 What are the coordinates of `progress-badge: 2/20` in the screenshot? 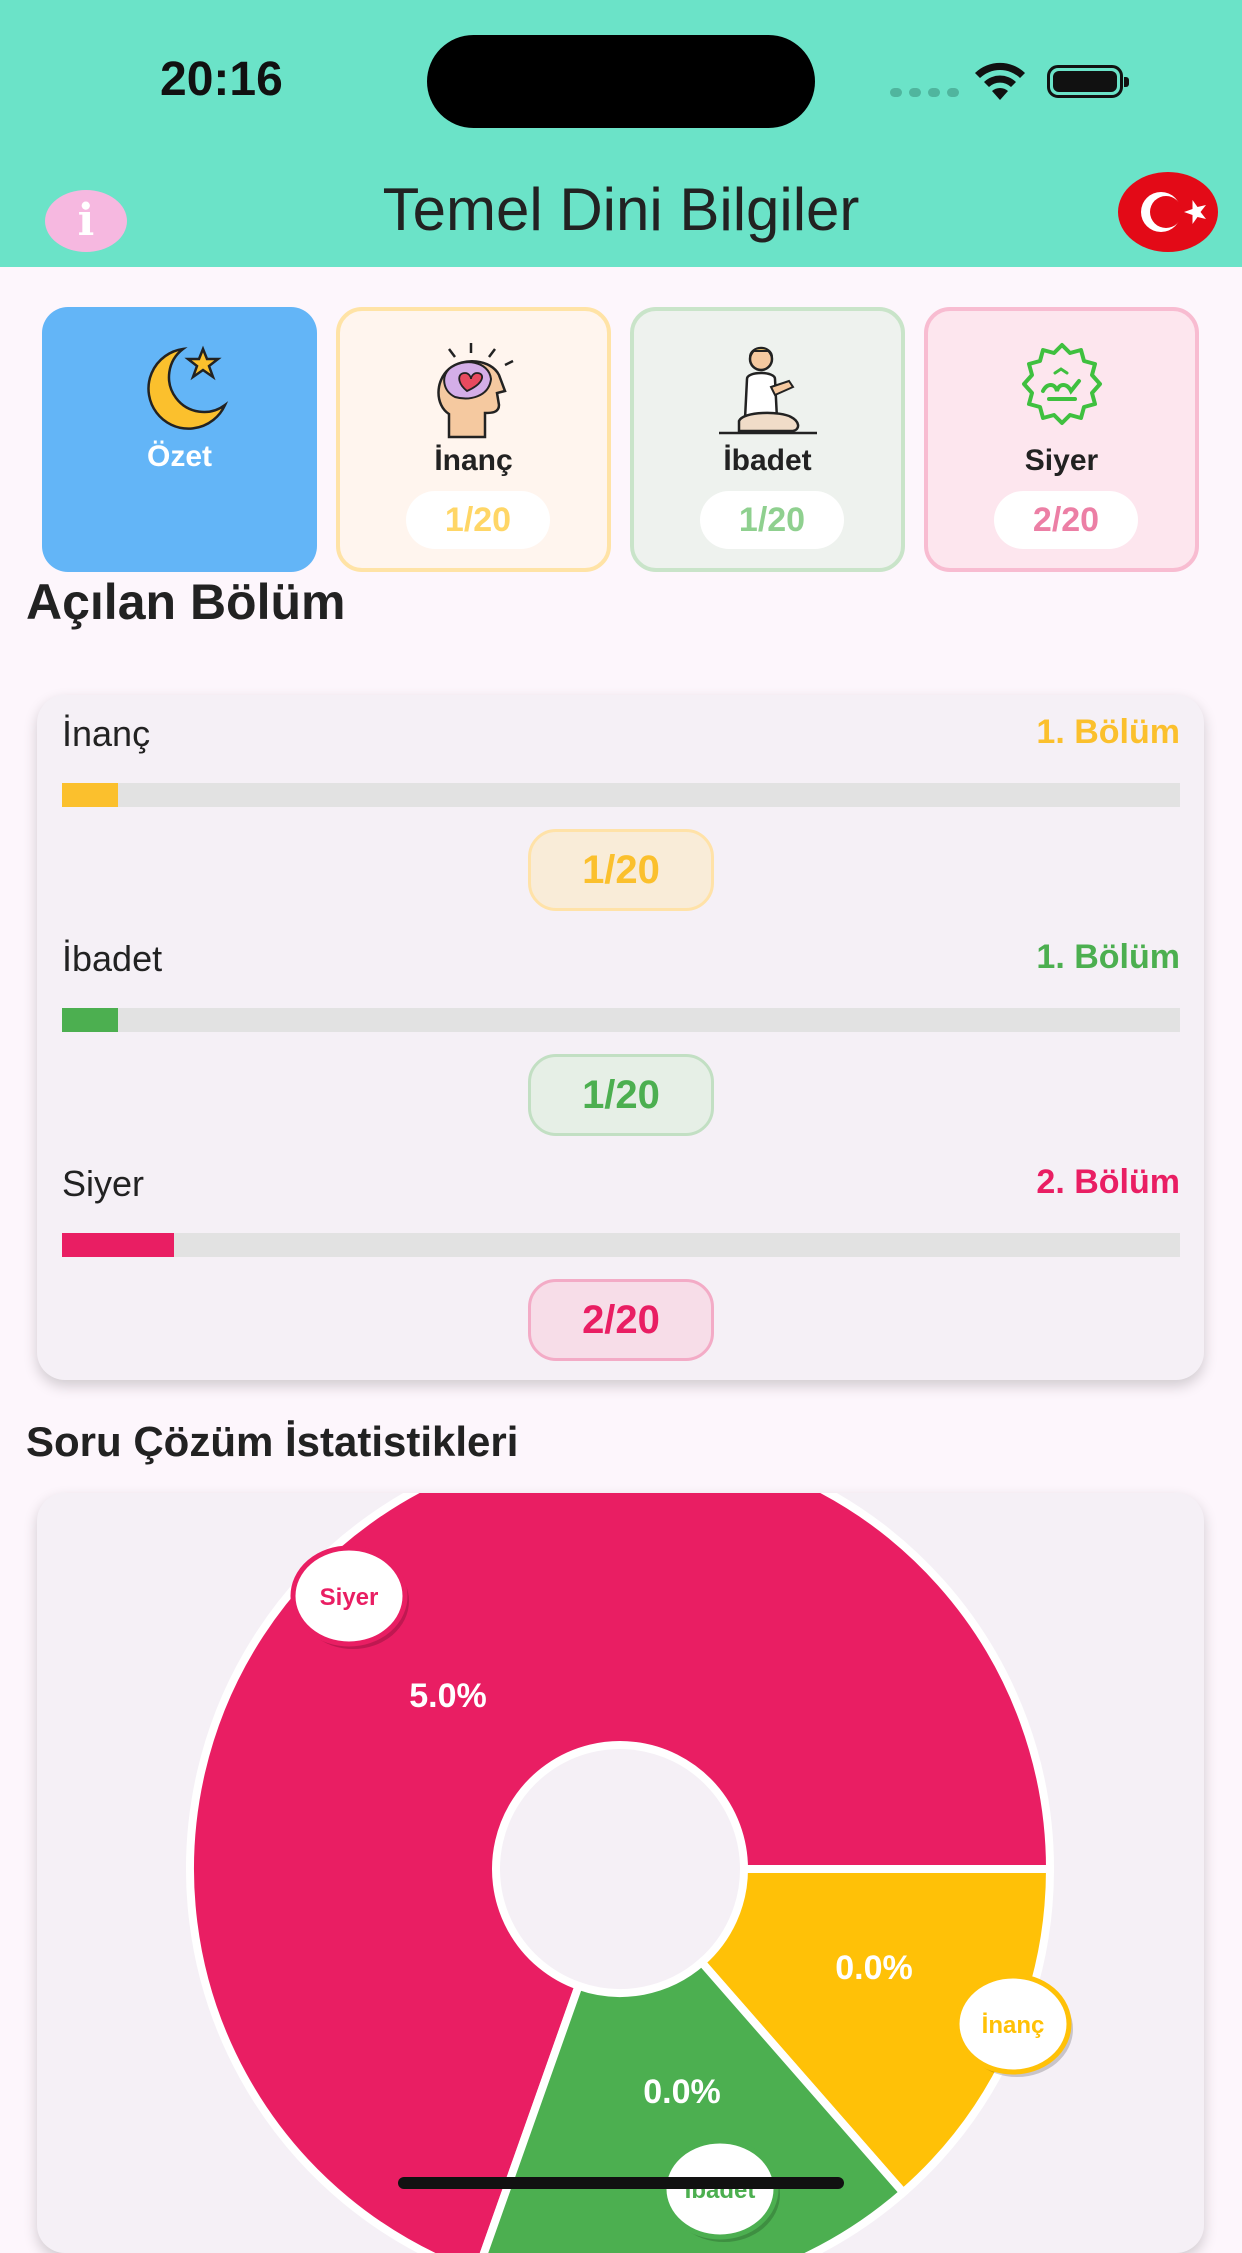 It's located at (621, 1320).